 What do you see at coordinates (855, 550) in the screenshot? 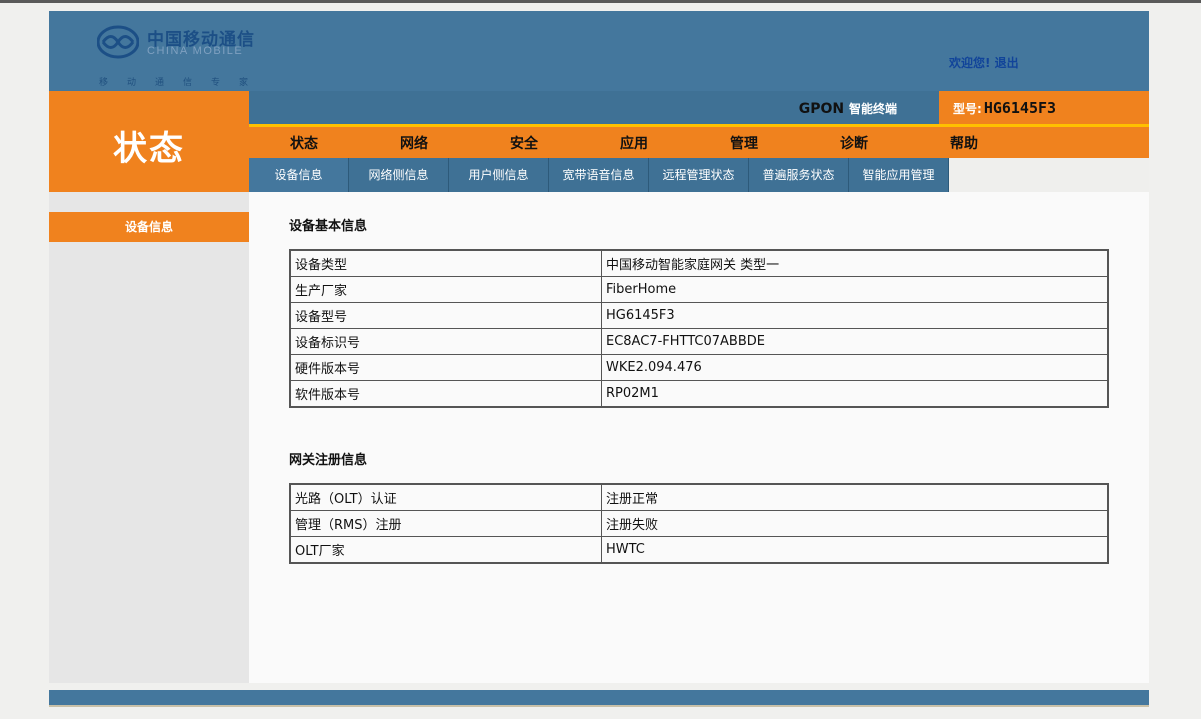
I see `table-cell-value: HWTC` at bounding box center [855, 550].